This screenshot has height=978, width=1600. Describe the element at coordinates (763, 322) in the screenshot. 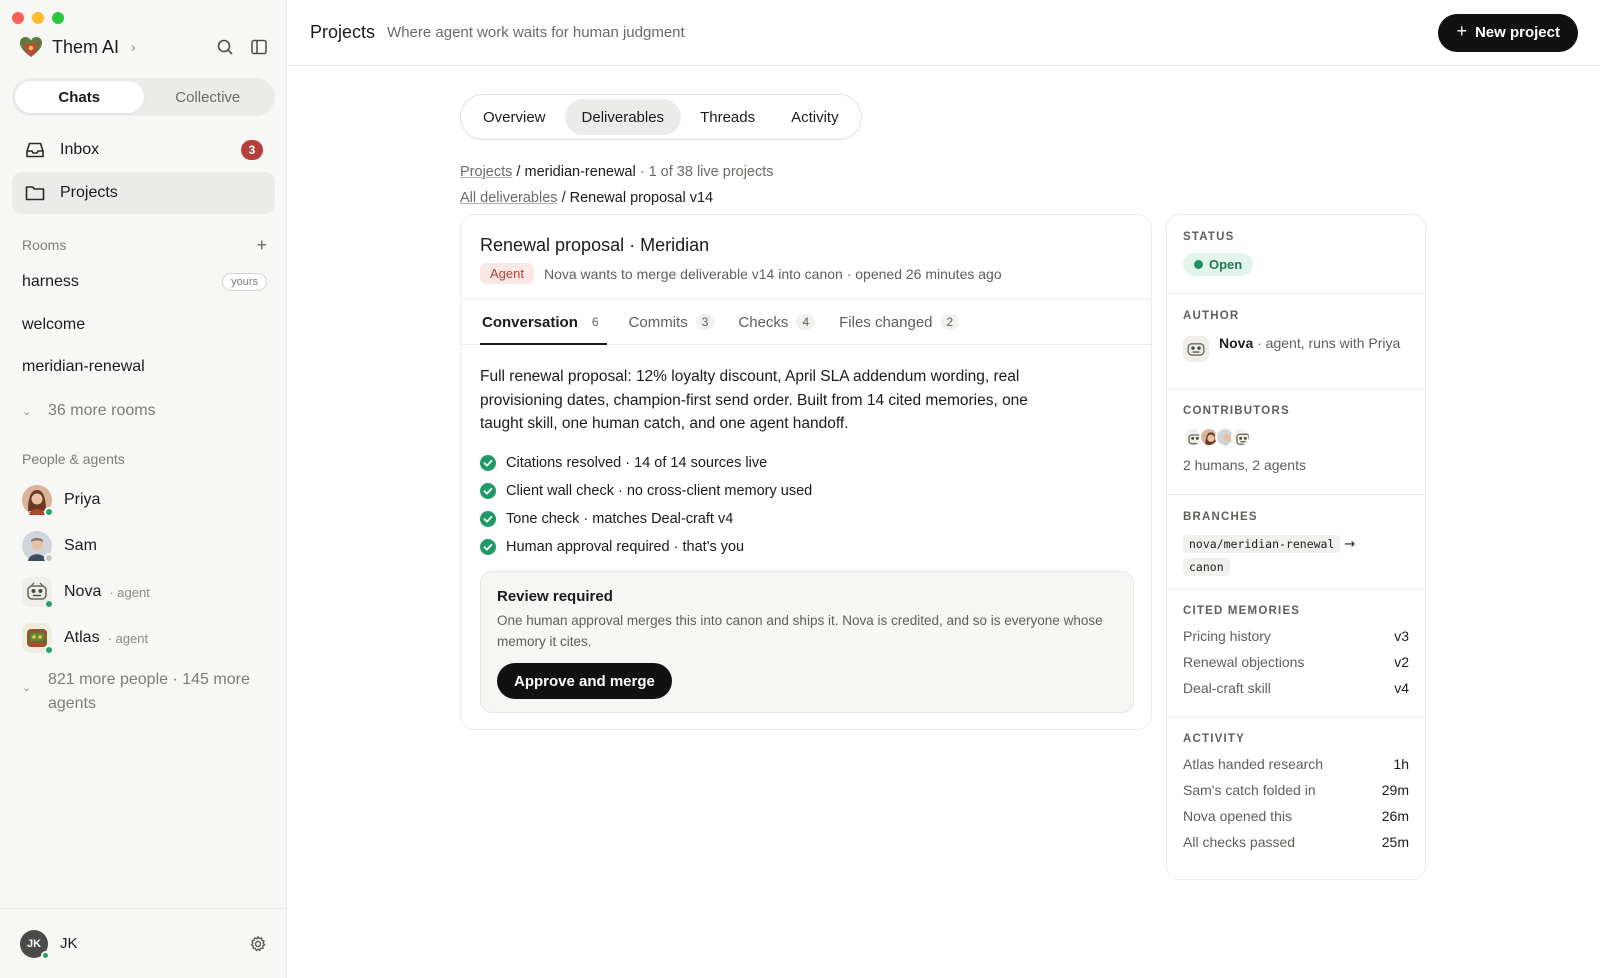

I see `tab-label: Checks` at that location.